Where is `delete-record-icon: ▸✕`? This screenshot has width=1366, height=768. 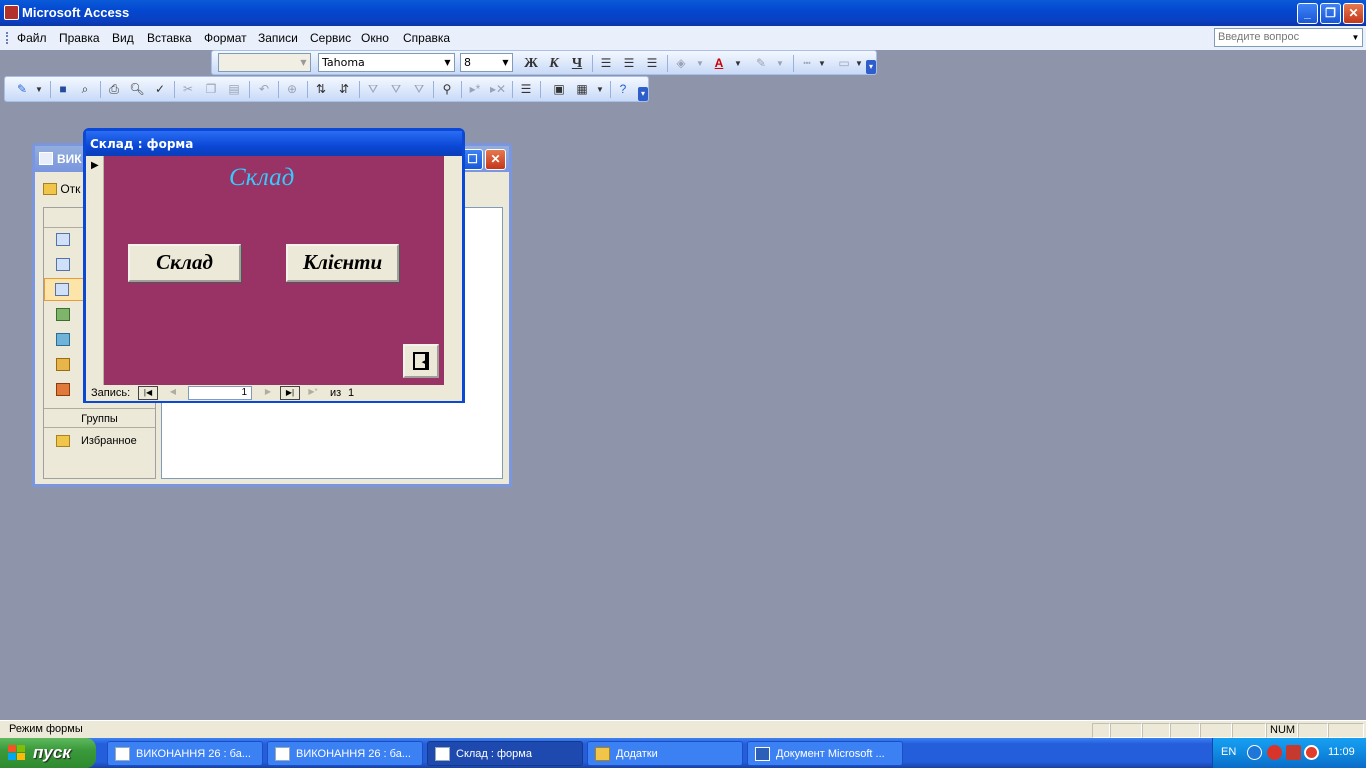 delete-record-icon: ▸✕ is located at coordinates (498, 89).